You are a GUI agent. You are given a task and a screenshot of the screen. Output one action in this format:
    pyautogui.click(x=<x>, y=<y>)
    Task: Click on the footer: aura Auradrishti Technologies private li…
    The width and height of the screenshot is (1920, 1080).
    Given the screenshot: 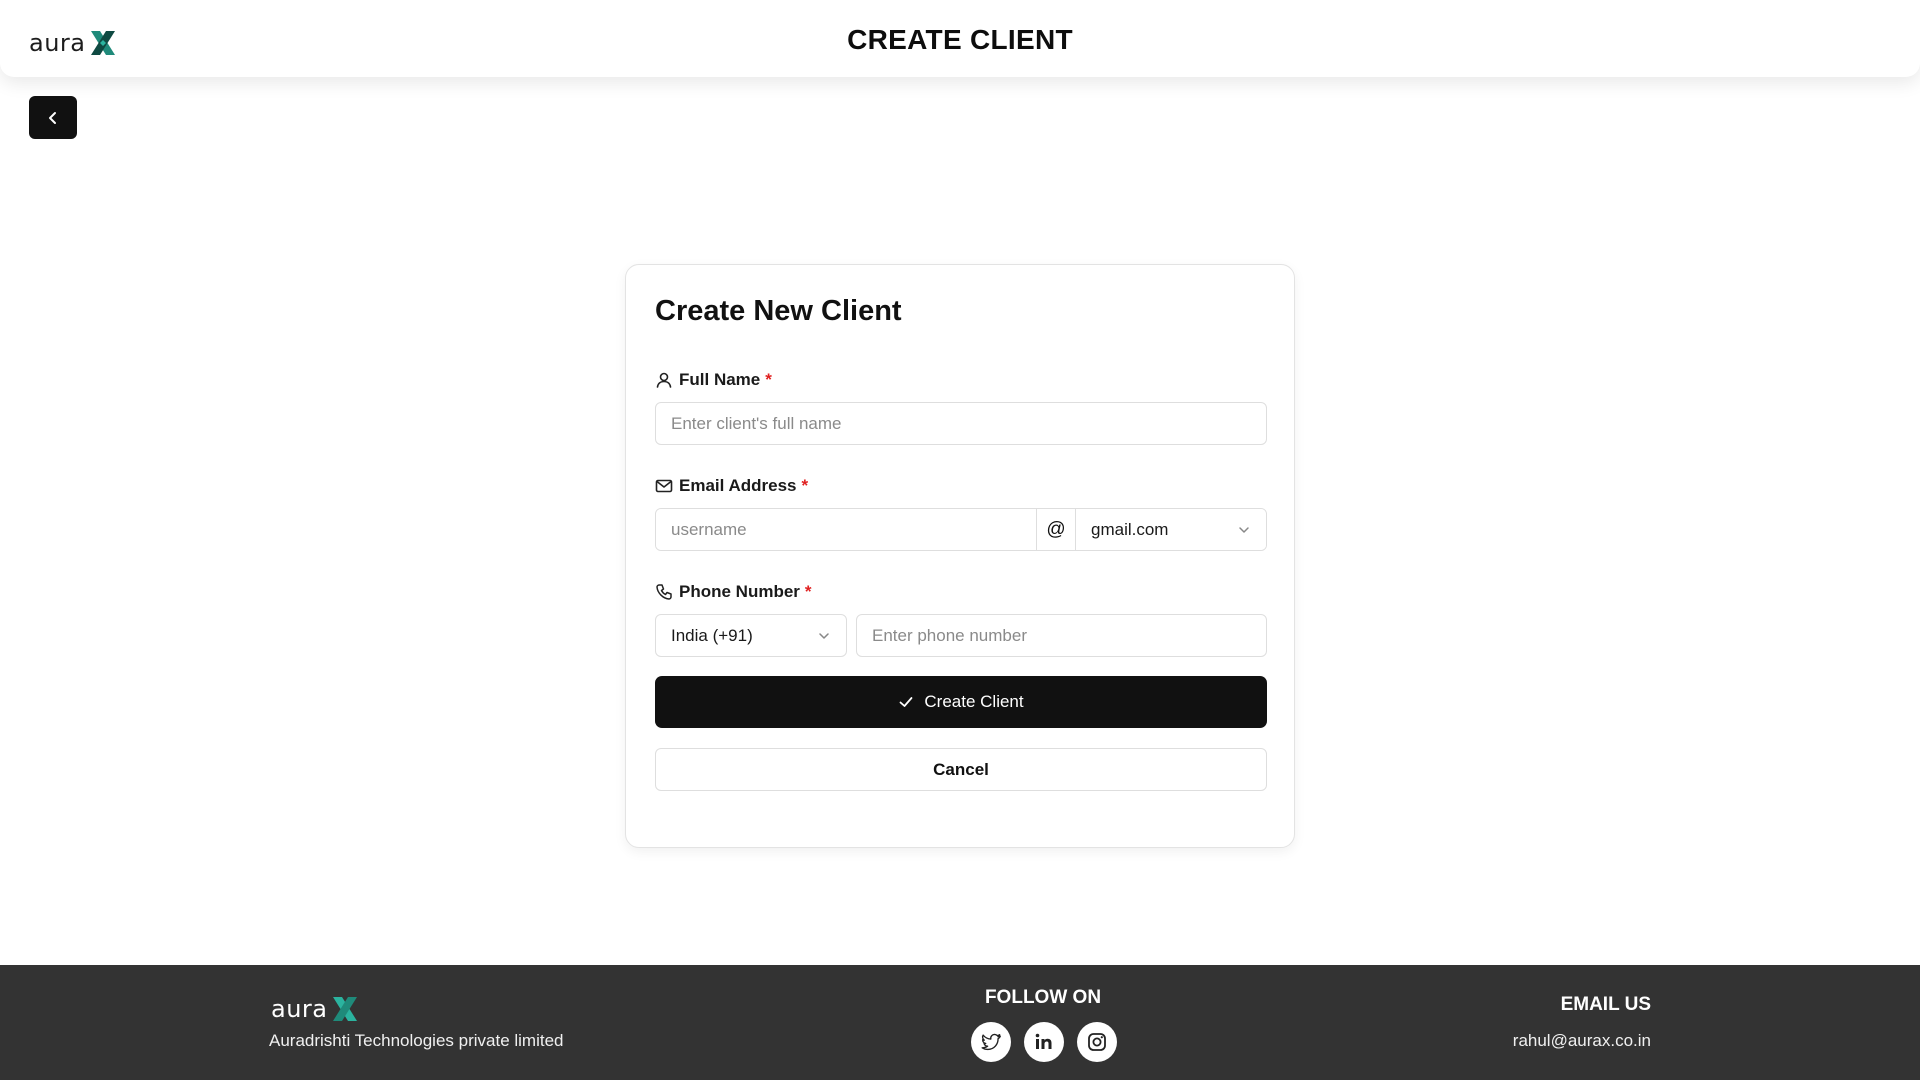 What is the action you would take?
    pyautogui.click(x=960, y=1022)
    